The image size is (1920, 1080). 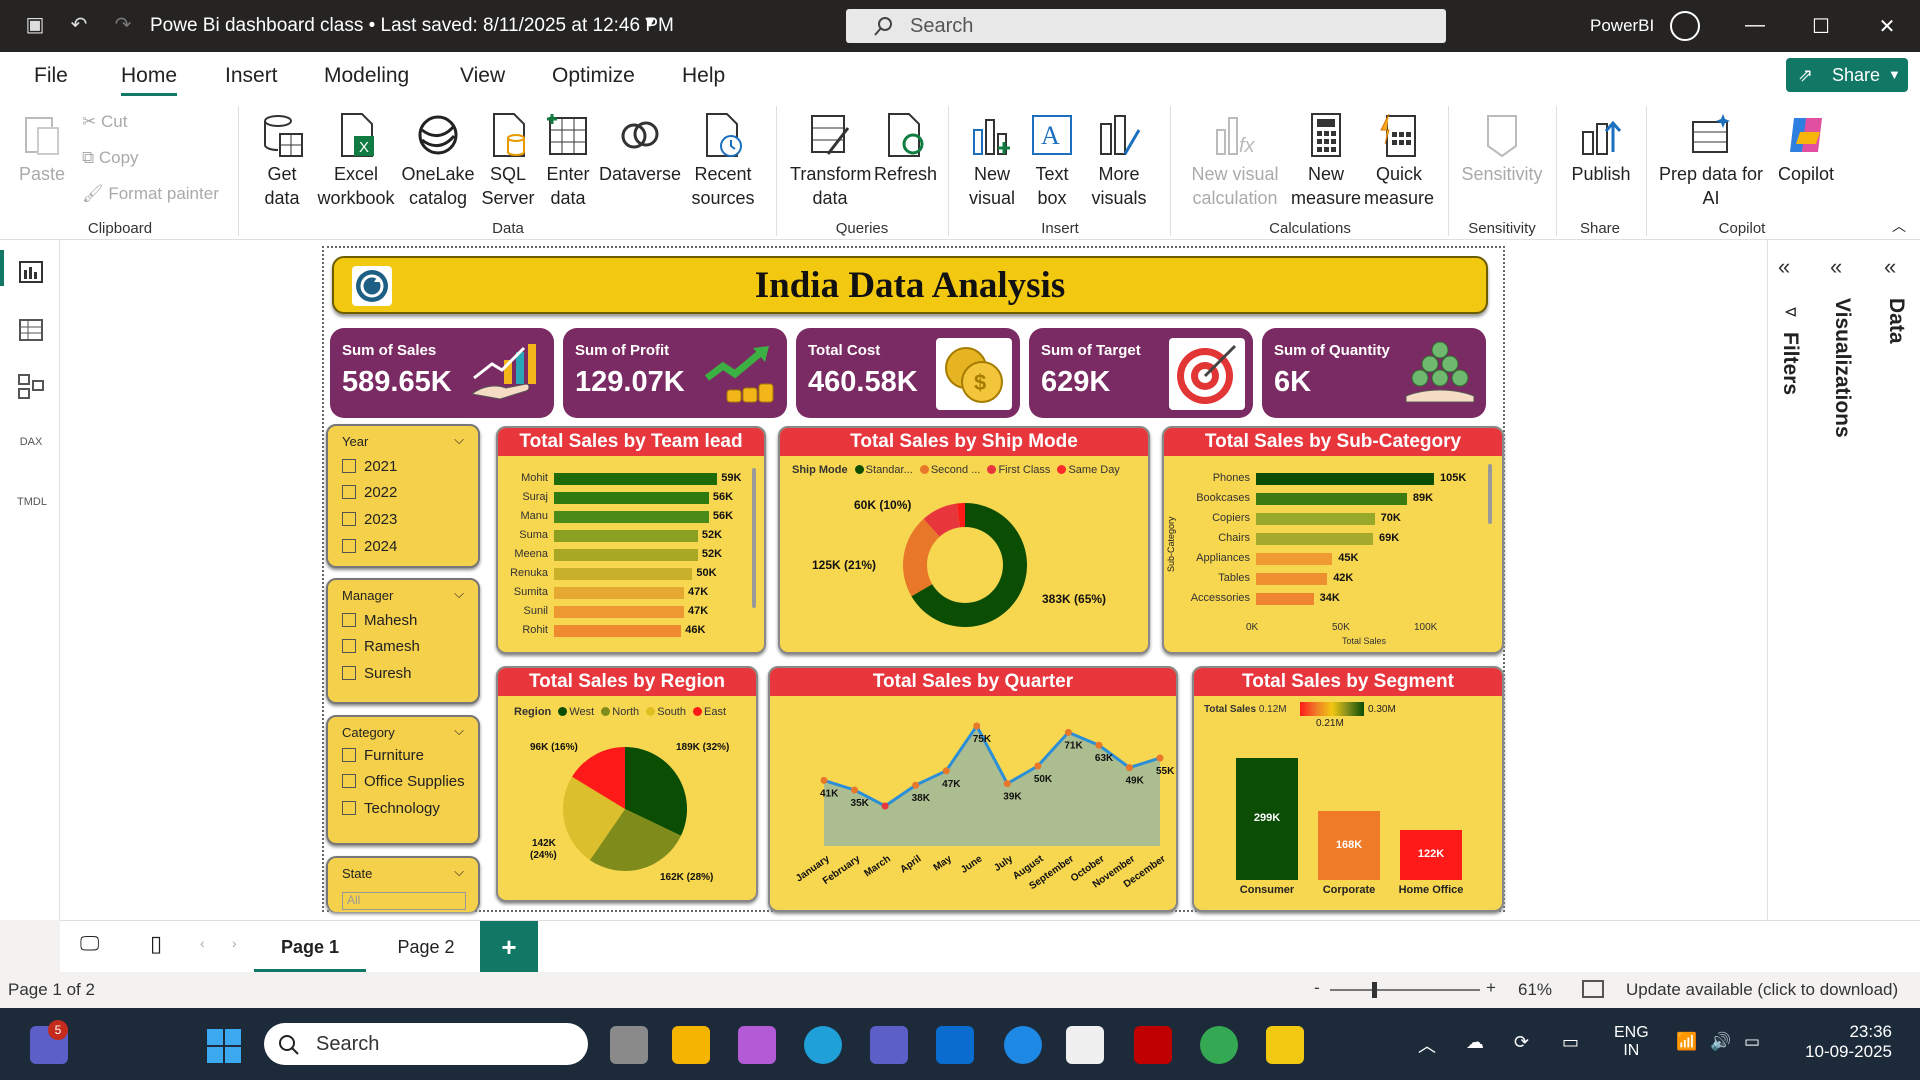 What do you see at coordinates (1491, 988) in the screenshot?
I see `zoom-in-button: +` at bounding box center [1491, 988].